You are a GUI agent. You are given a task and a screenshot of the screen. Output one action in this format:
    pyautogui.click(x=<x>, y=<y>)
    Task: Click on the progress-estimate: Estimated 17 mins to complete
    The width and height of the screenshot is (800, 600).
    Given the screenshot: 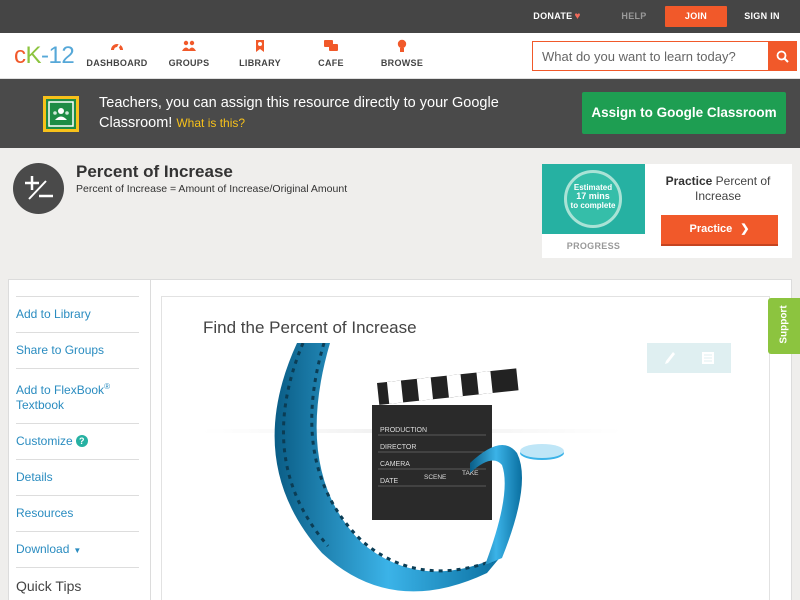 What is the action you would take?
    pyautogui.click(x=593, y=199)
    